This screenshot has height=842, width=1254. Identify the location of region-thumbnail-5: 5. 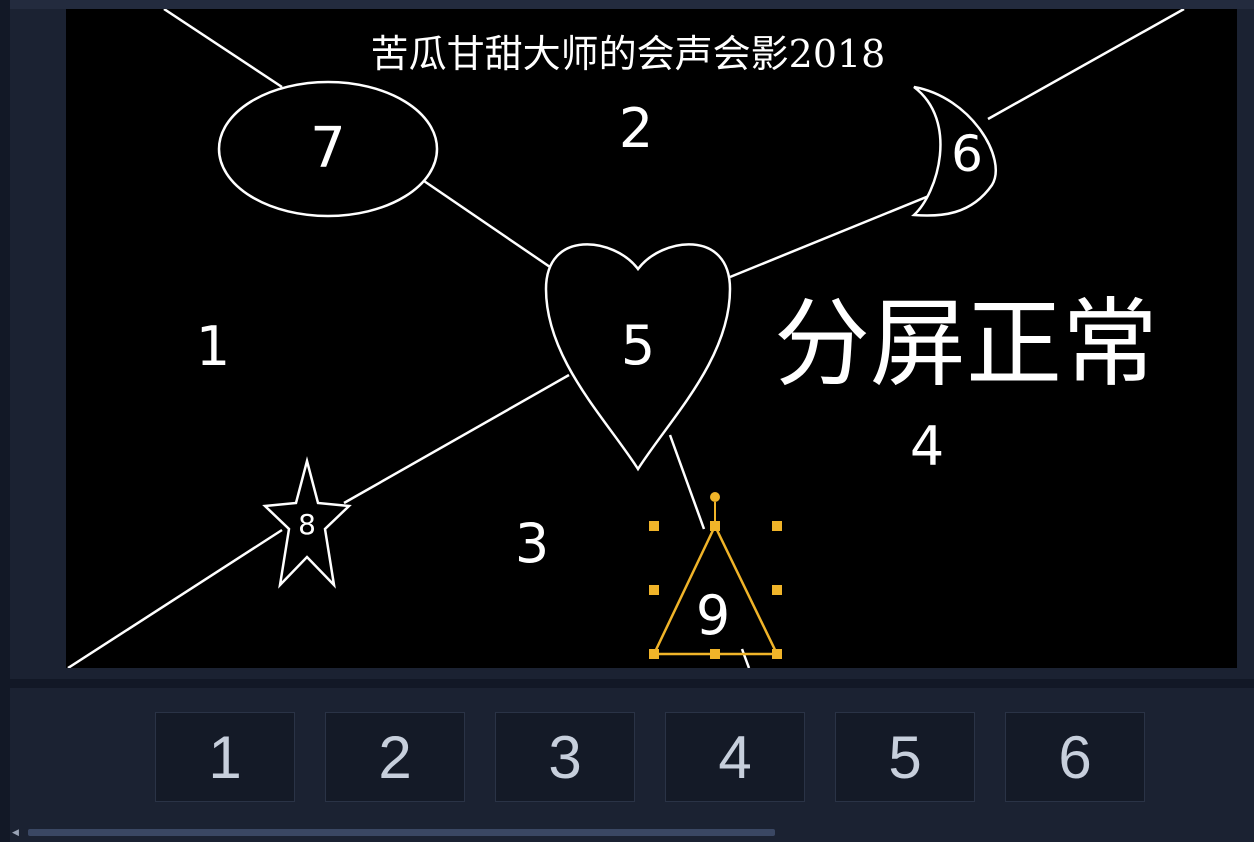
(905, 757).